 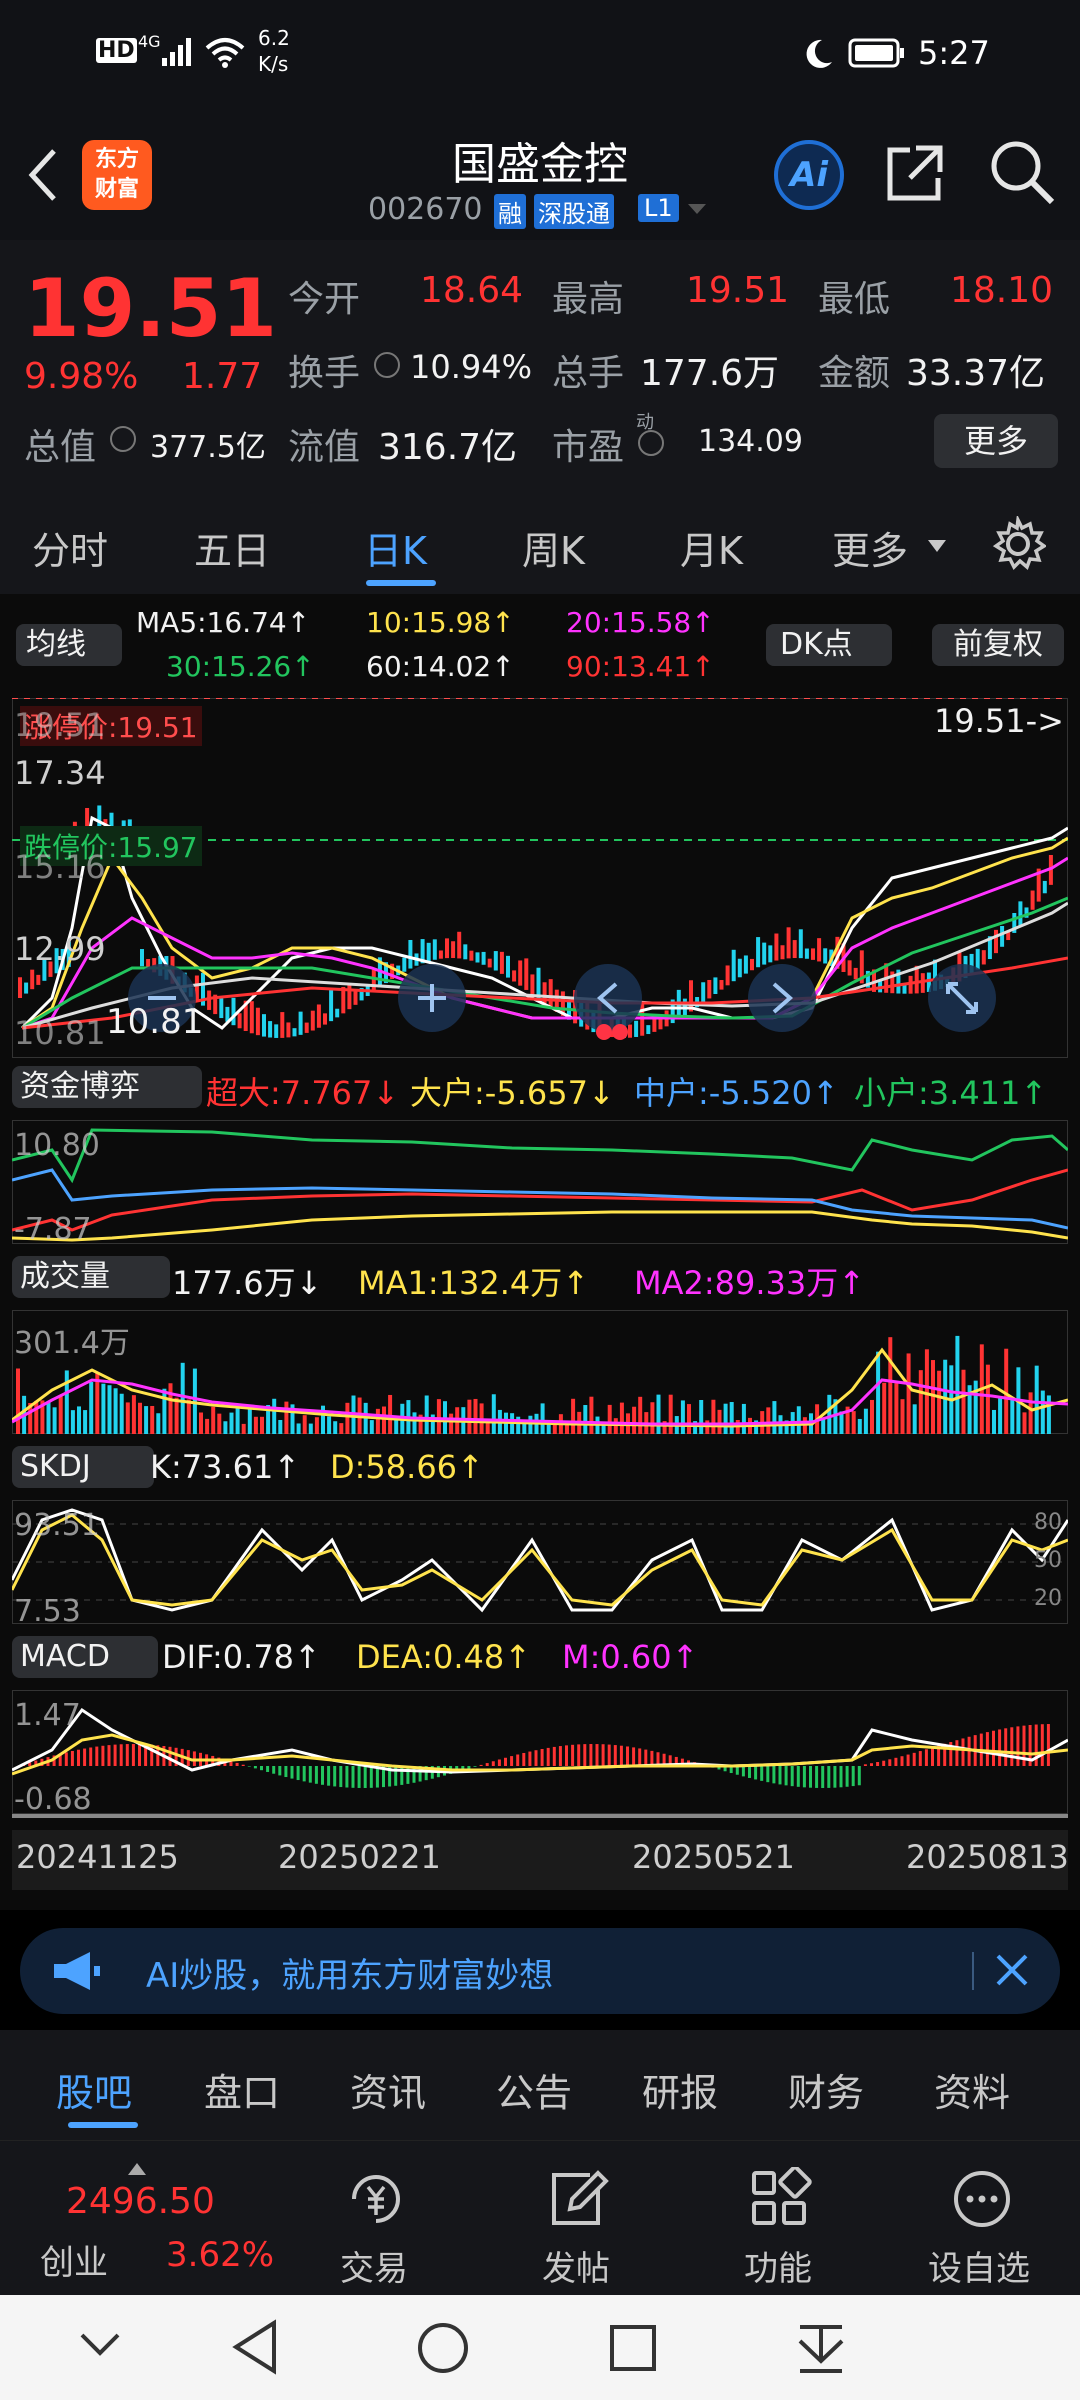 What do you see at coordinates (60, 725) in the screenshot?
I see `y-axis-top: 19.51` at bounding box center [60, 725].